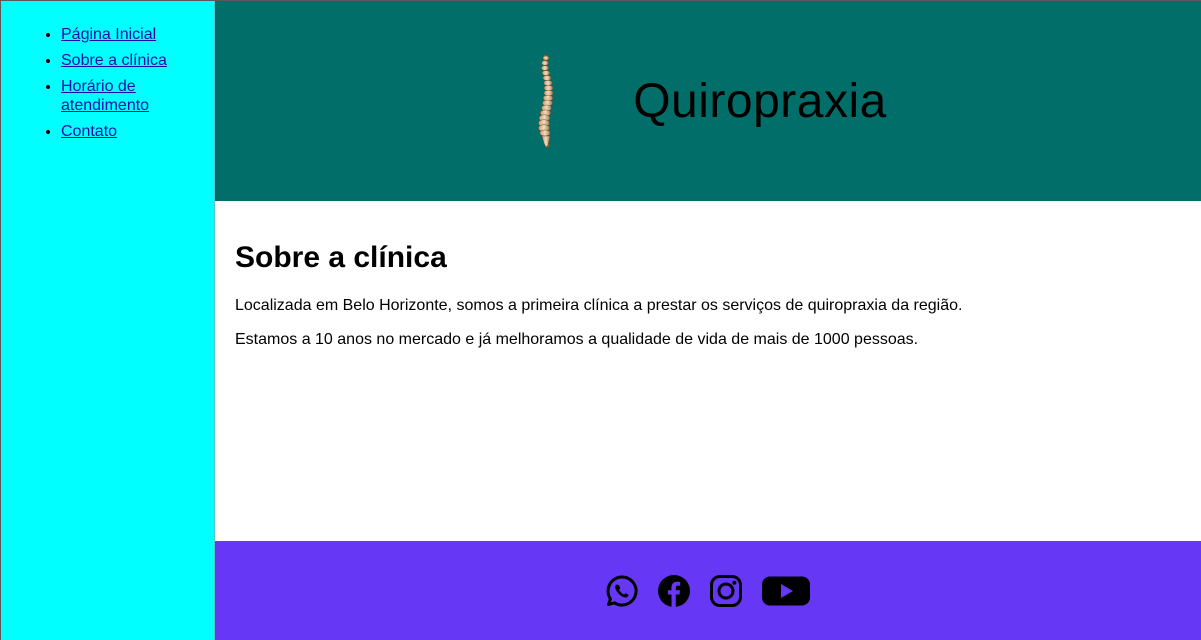  I want to click on facebook-icon, so click(674, 591).